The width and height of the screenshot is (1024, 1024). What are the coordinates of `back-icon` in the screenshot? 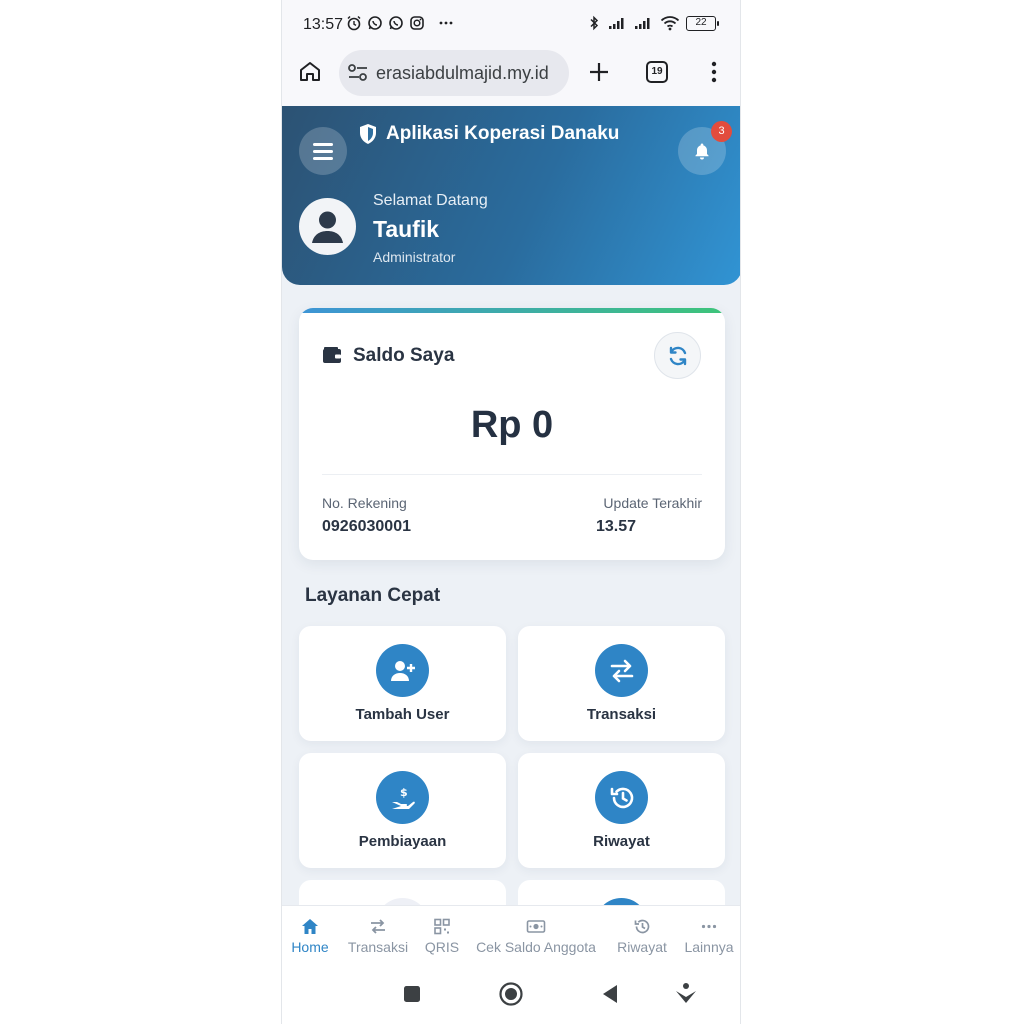 It's located at (610, 994).